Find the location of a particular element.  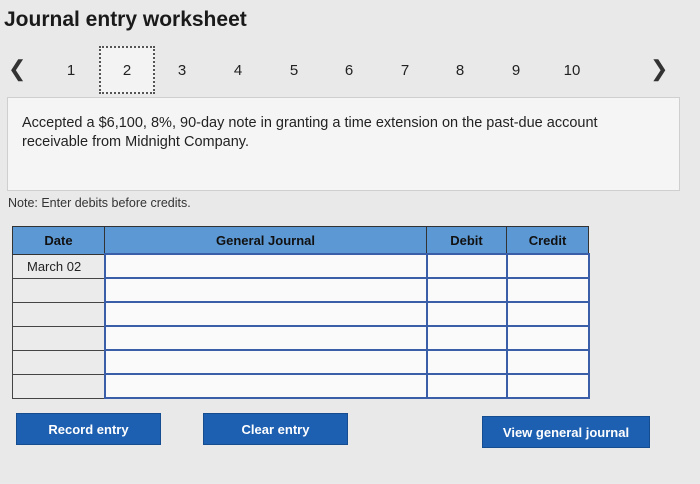

page-6-link: 6 is located at coordinates (349, 70).